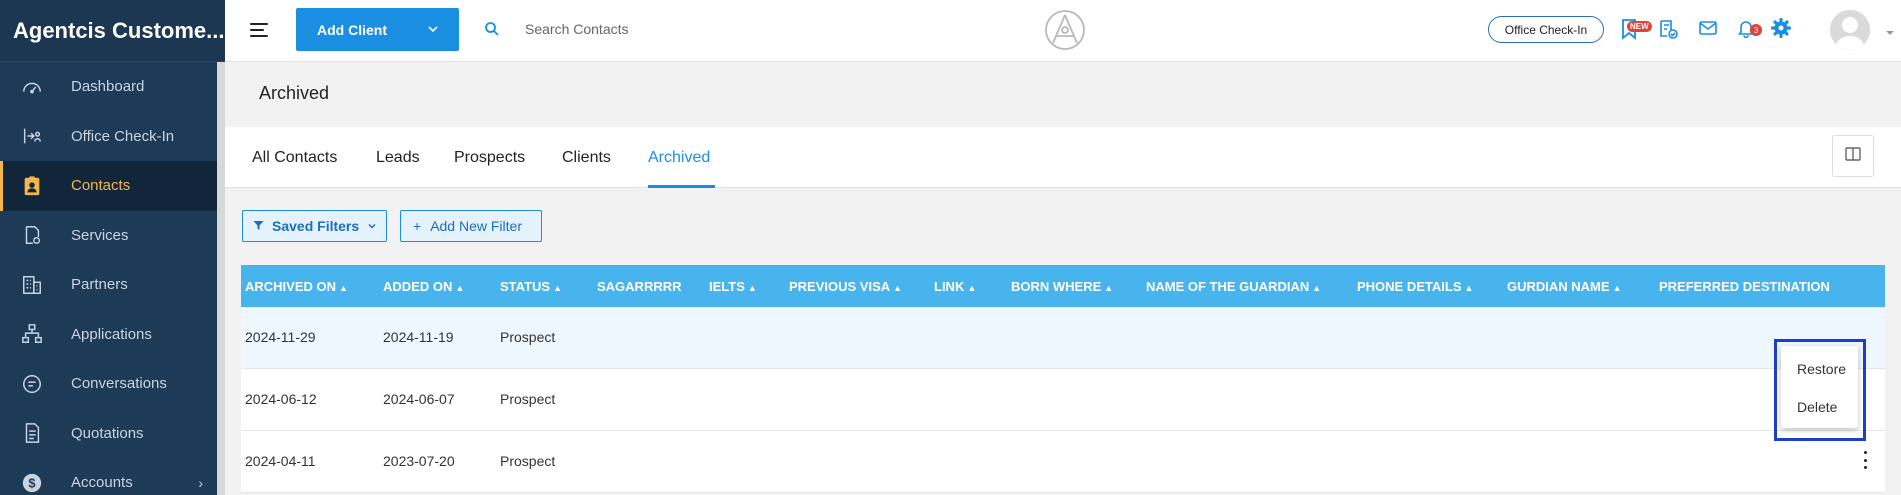 The width and height of the screenshot is (1901, 495). What do you see at coordinates (492, 31) in the screenshot?
I see `search-icon` at bounding box center [492, 31].